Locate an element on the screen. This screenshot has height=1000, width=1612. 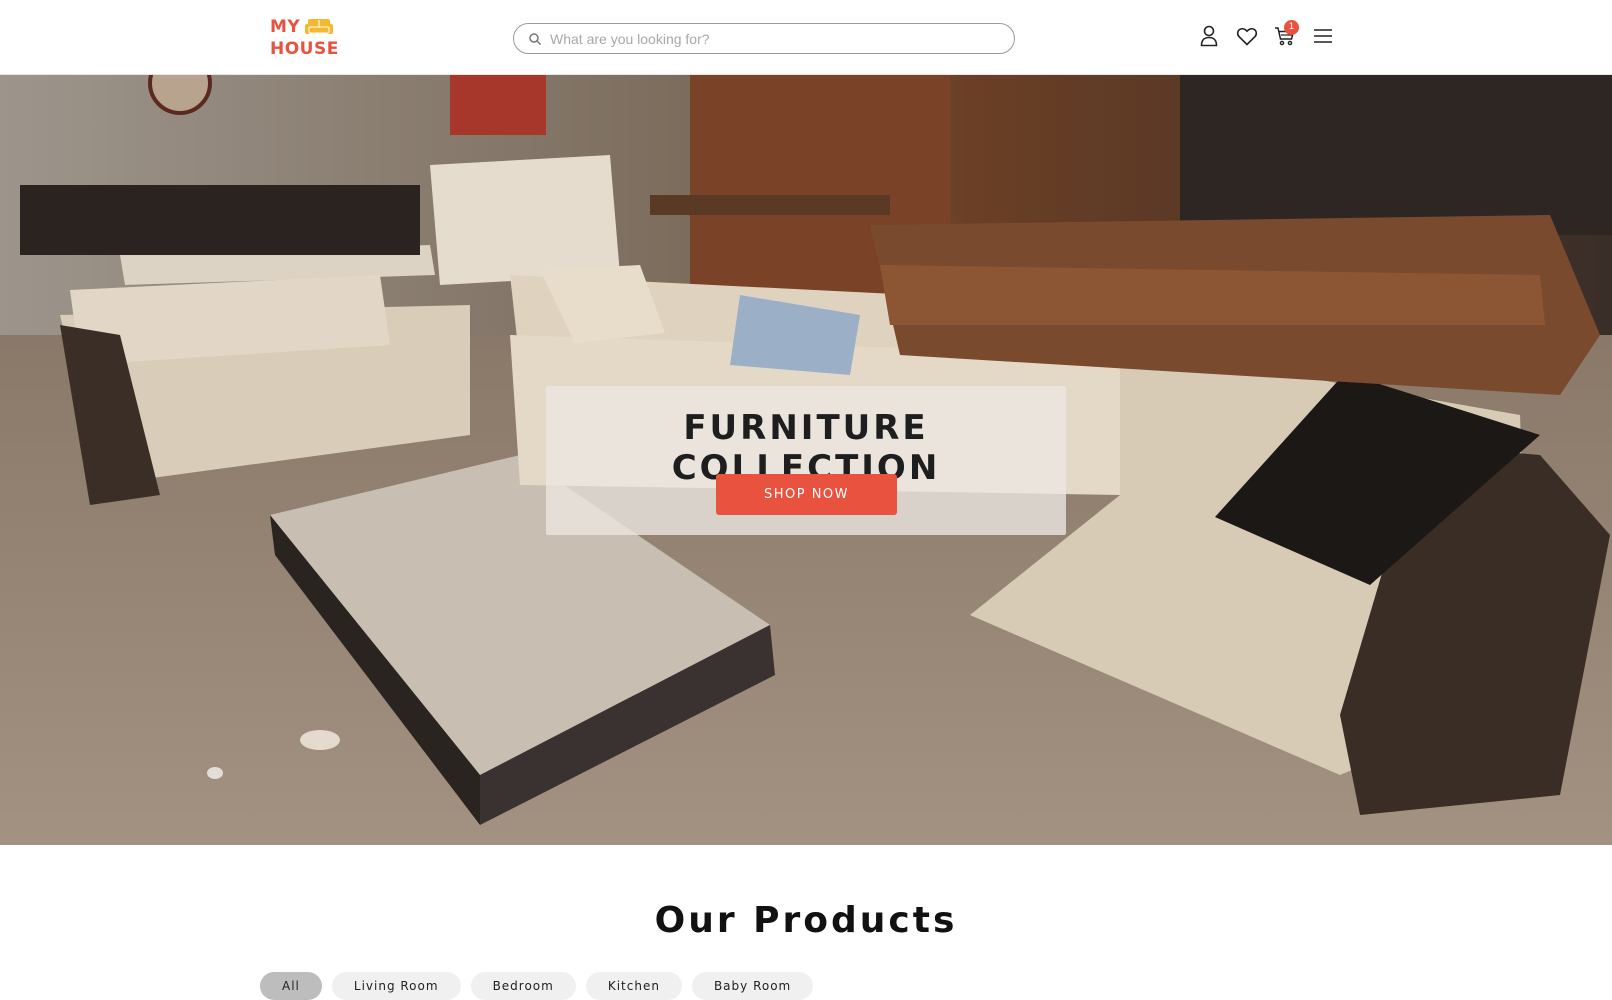
search-icon is located at coordinates (535, 39).